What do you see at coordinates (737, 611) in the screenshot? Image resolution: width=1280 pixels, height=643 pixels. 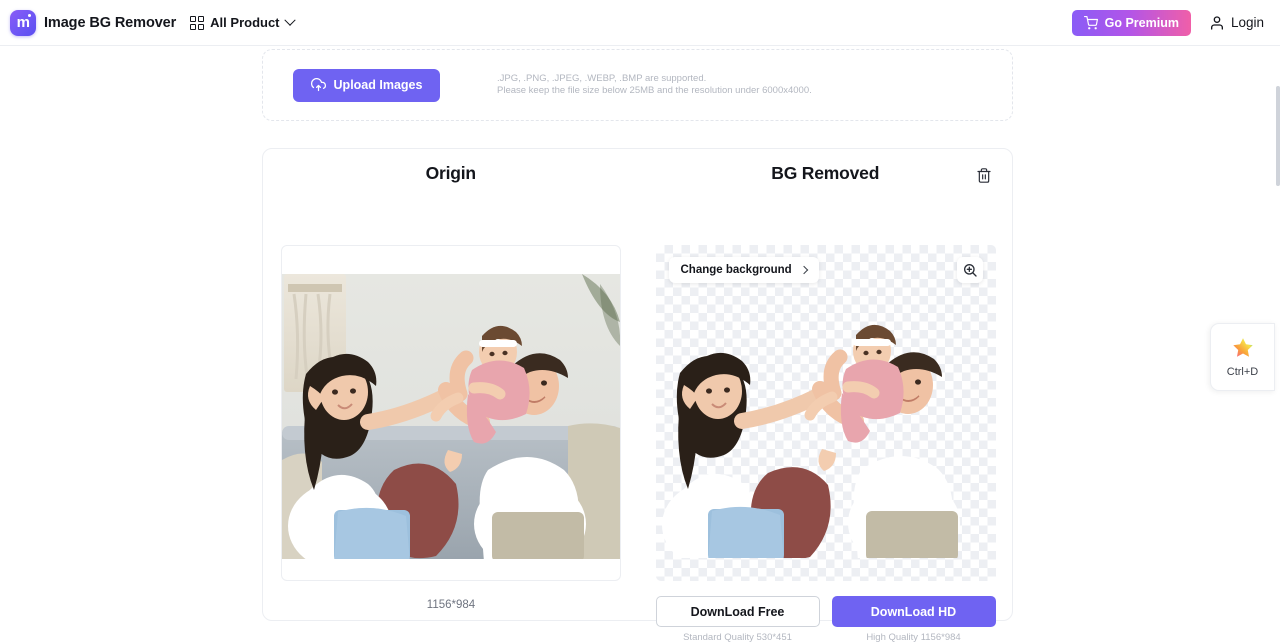 I see `download-free-button: DownLoad Free` at bounding box center [737, 611].